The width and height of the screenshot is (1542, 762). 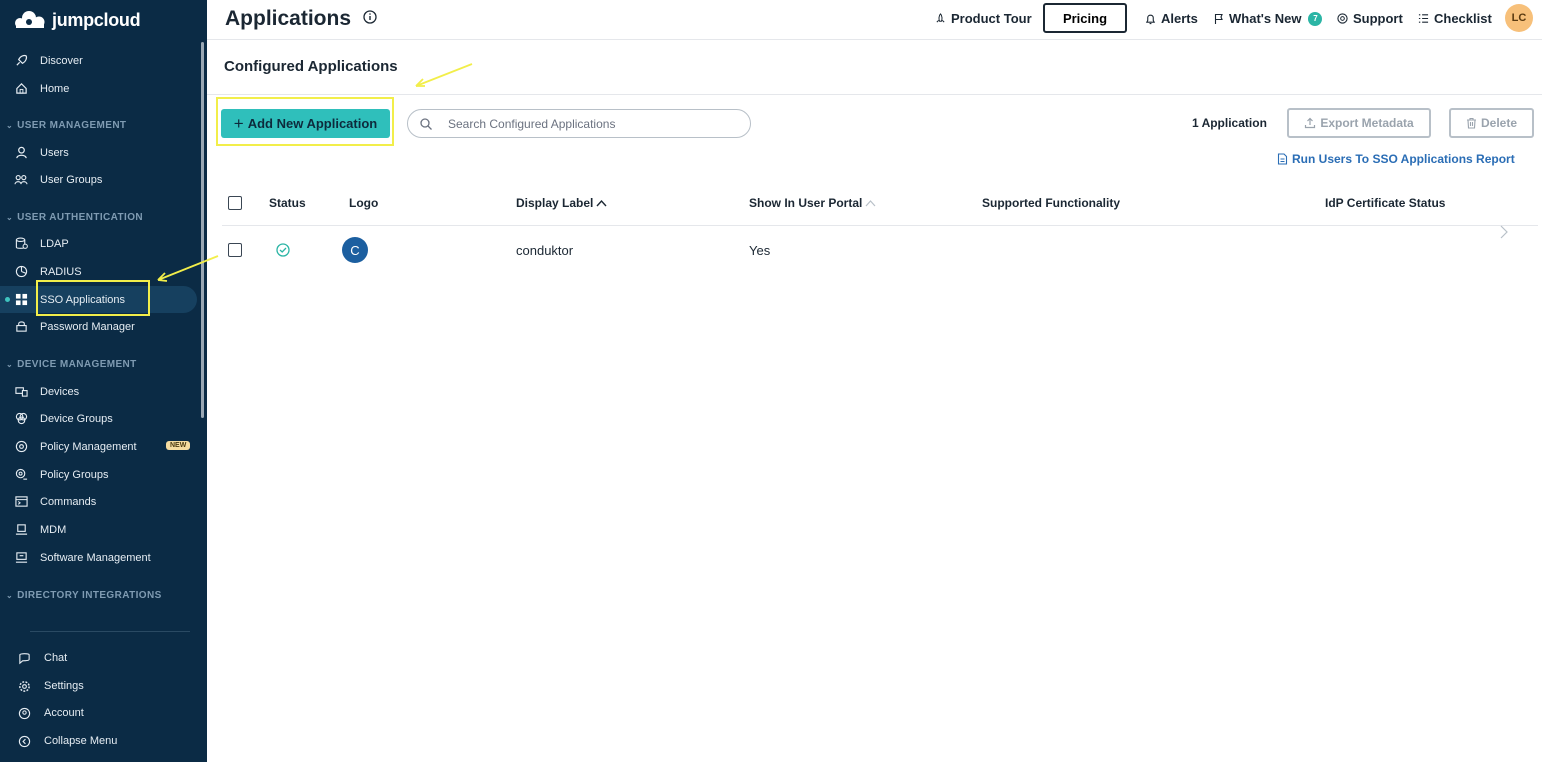 What do you see at coordinates (100, 658) in the screenshot?
I see `sidebar-item-chat: Chat` at bounding box center [100, 658].